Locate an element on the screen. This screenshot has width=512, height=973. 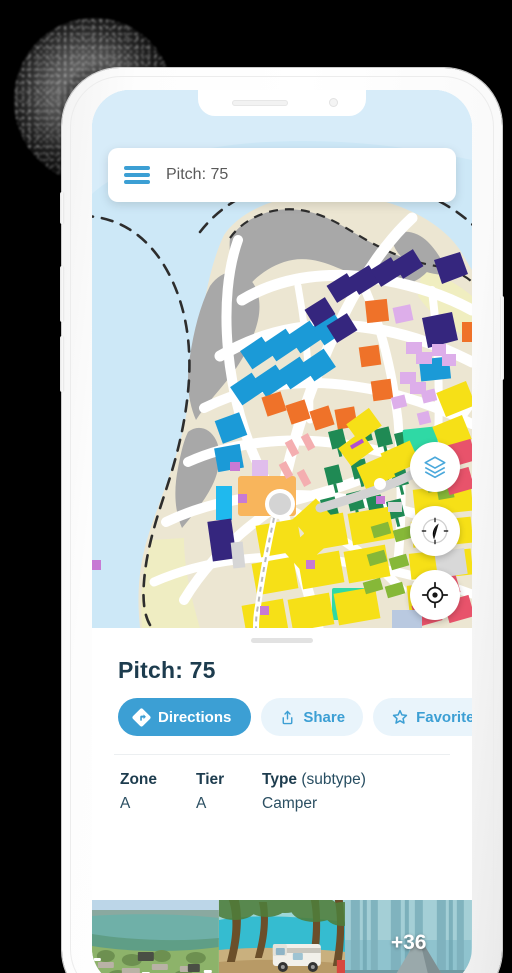
layers-button is located at coordinates (435, 467).